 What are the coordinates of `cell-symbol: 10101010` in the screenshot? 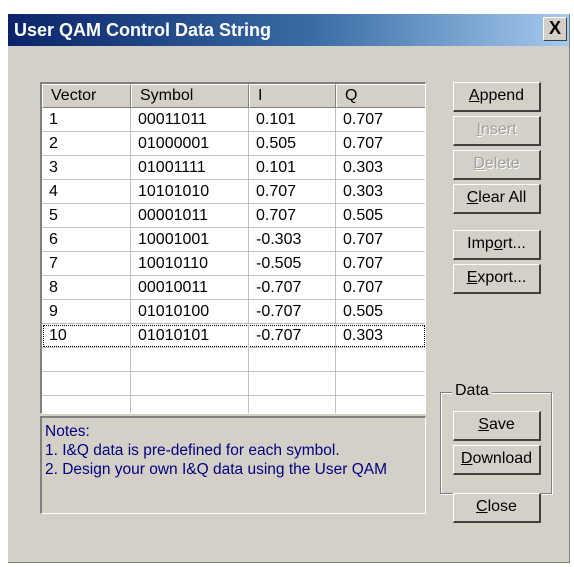 It's located at (190, 192).